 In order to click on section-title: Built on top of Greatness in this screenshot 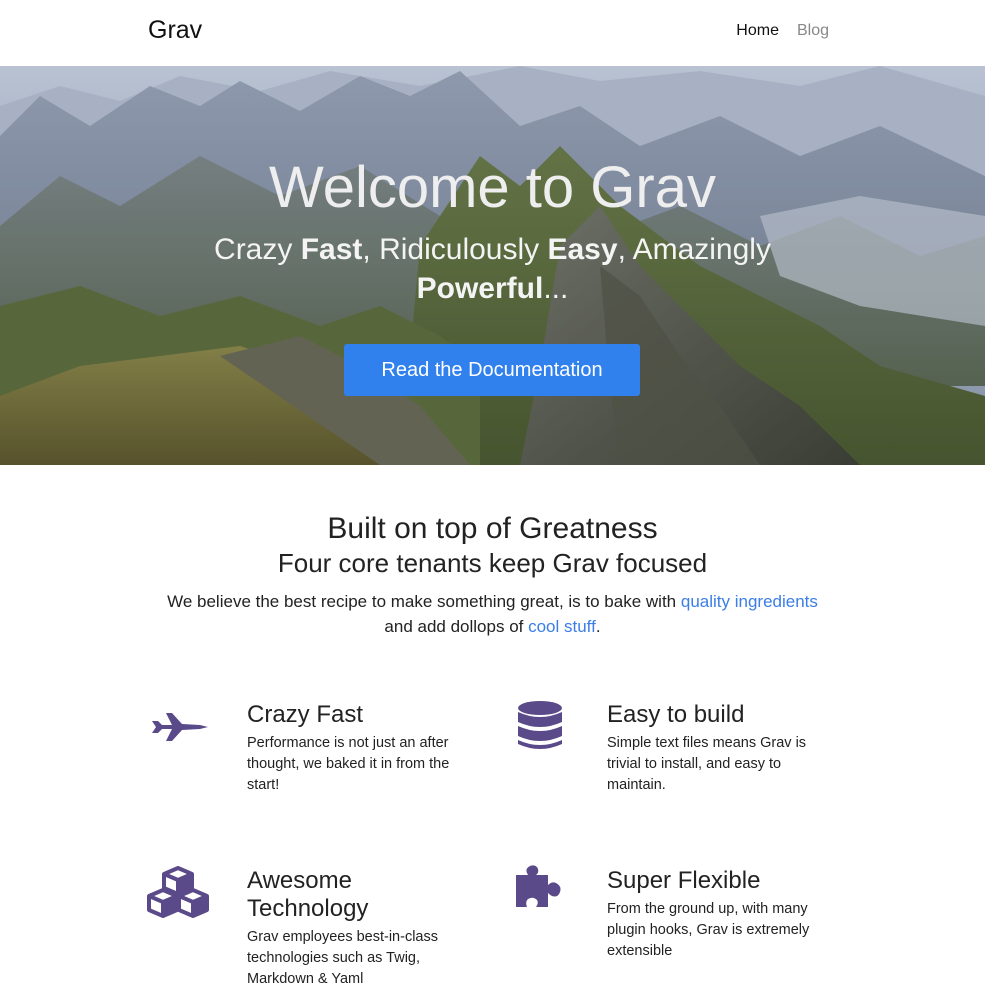, I will do `click(492, 528)`.